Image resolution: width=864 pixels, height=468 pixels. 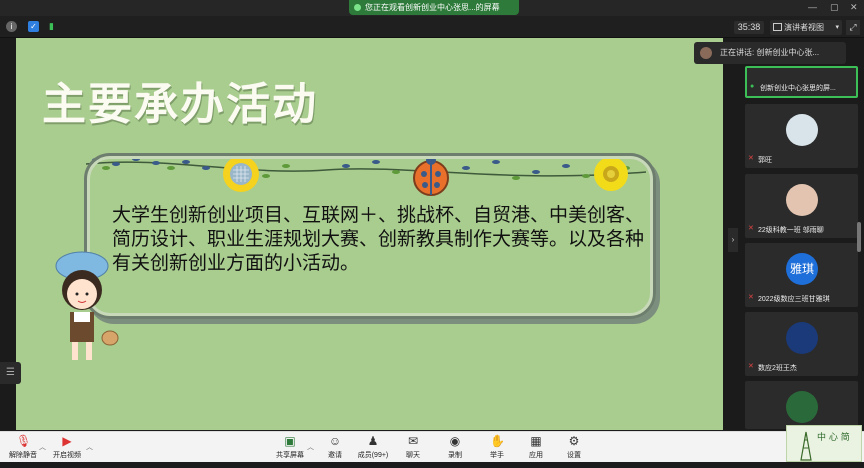 I want to click on slide-title: 主要承办活动, so click(x=180, y=104).